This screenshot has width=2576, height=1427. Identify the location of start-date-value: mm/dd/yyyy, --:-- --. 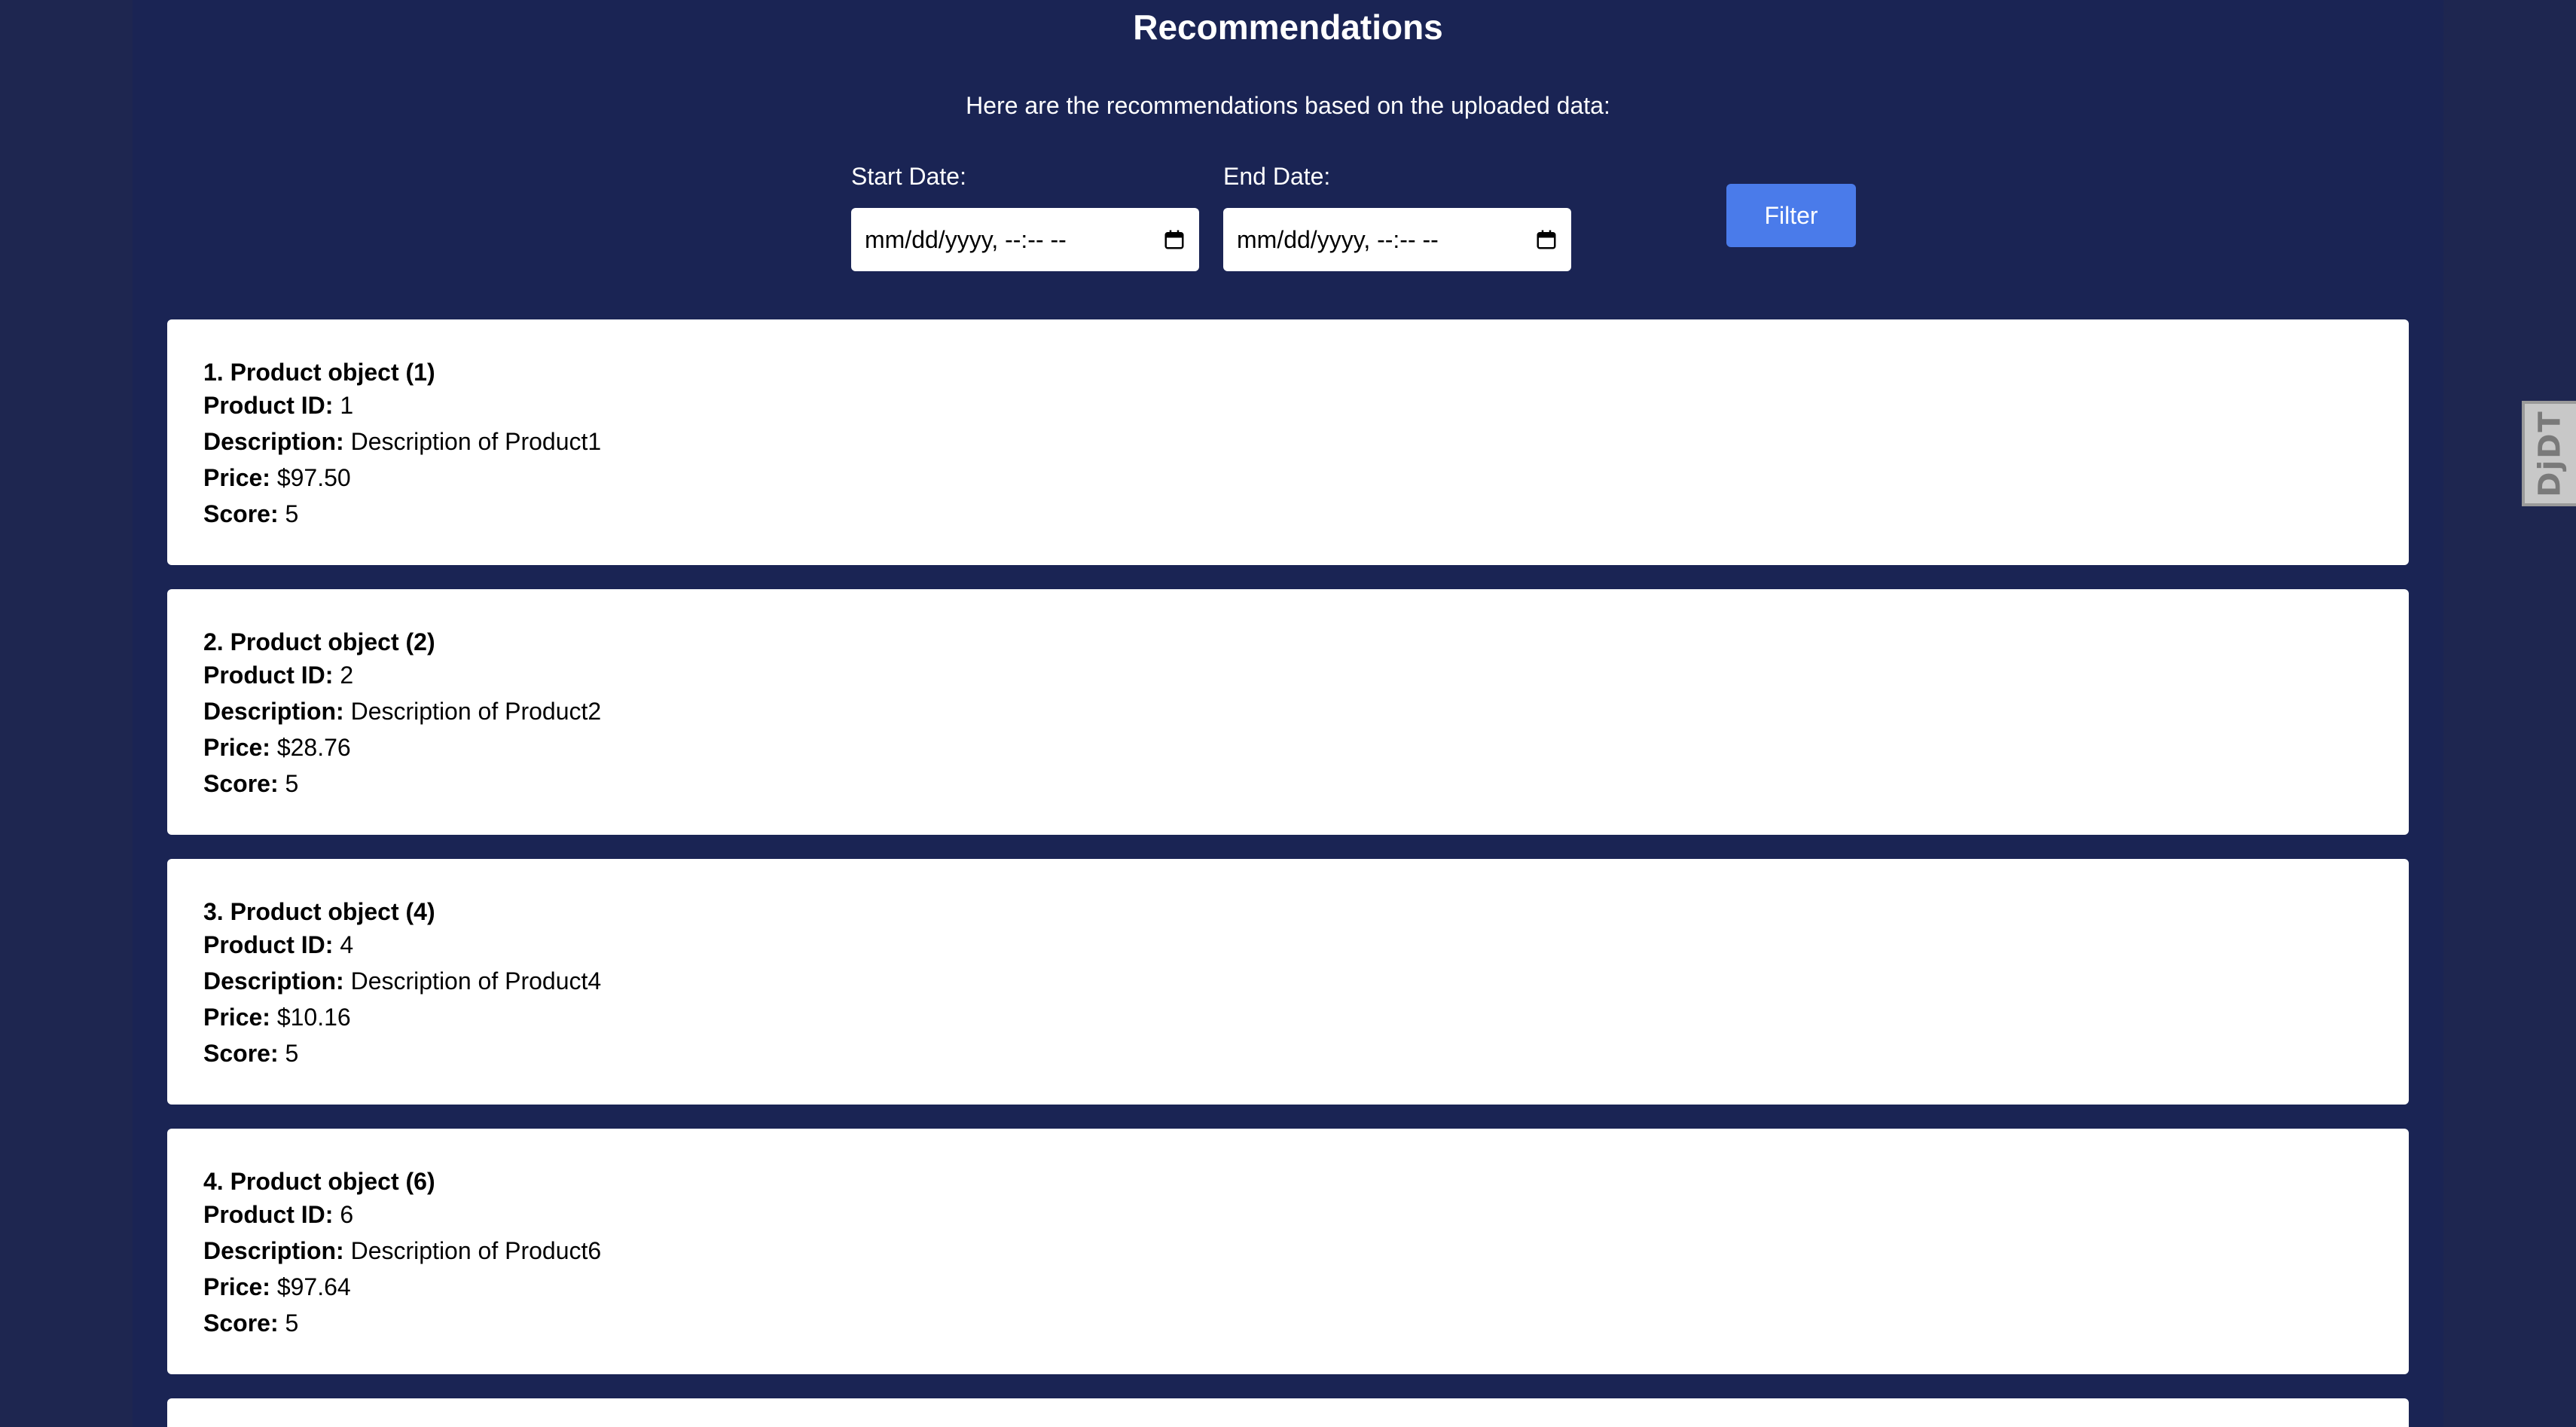
(966, 239).